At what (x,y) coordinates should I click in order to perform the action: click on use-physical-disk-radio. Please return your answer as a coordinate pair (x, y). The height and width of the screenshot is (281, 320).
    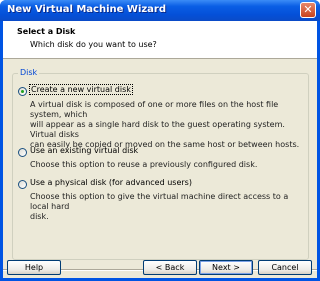
    Looking at the image, I should click on (22, 184).